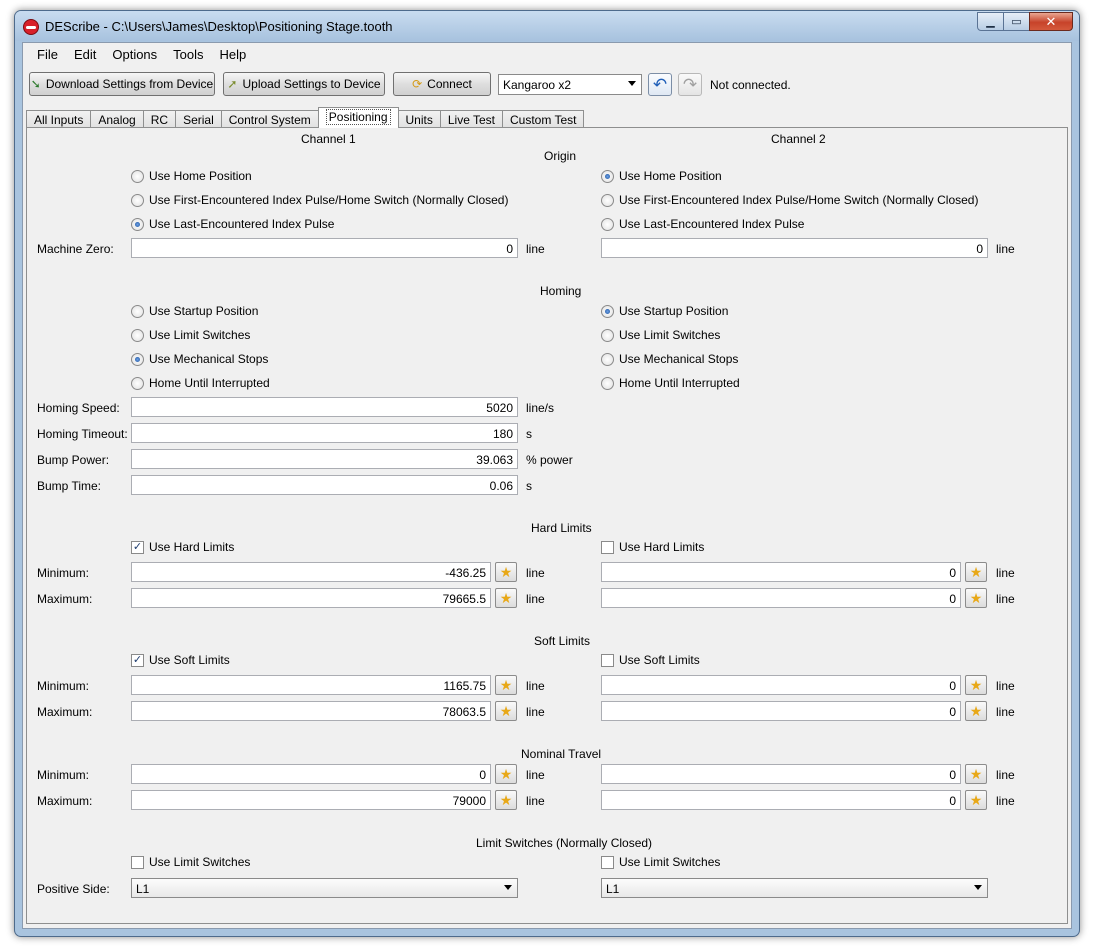 This screenshot has width=1097, height=951. What do you see at coordinates (328, 139) in the screenshot?
I see `channel-1-heading: Channel 1` at bounding box center [328, 139].